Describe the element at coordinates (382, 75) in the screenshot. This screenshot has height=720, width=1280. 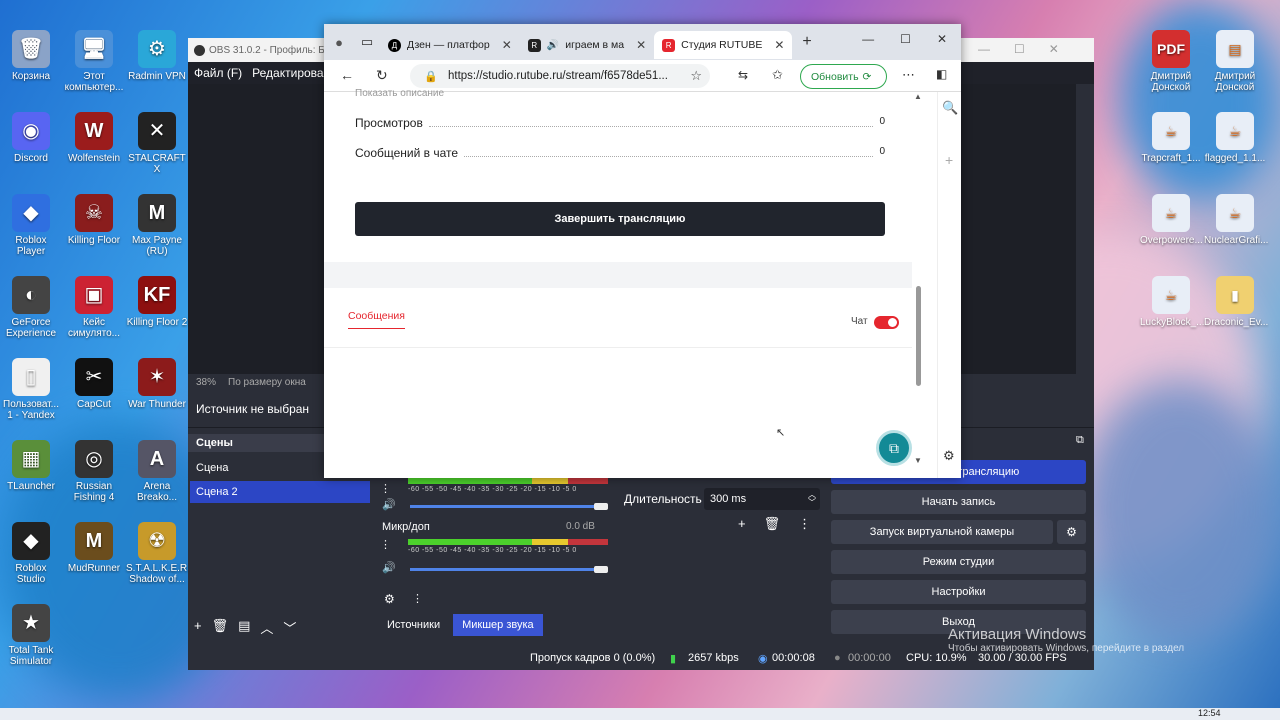
I see `reload-icon: ↻` at that location.